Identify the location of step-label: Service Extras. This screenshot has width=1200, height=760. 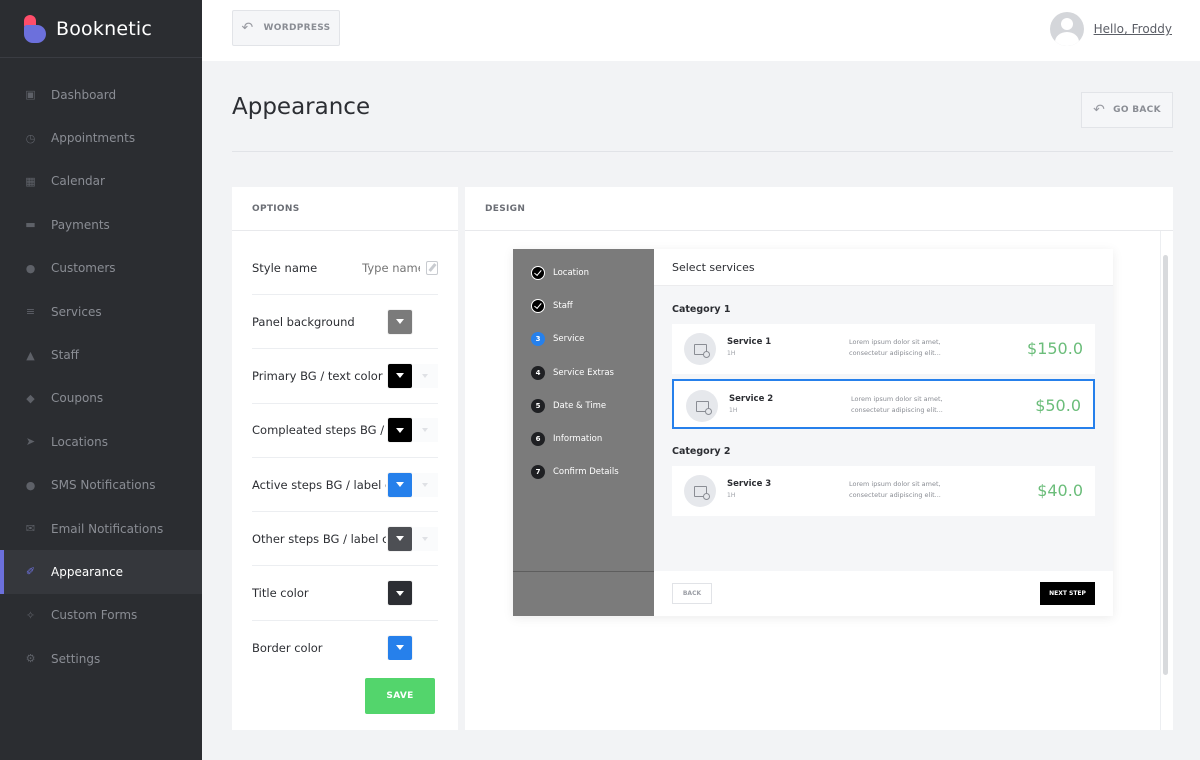
(583, 372).